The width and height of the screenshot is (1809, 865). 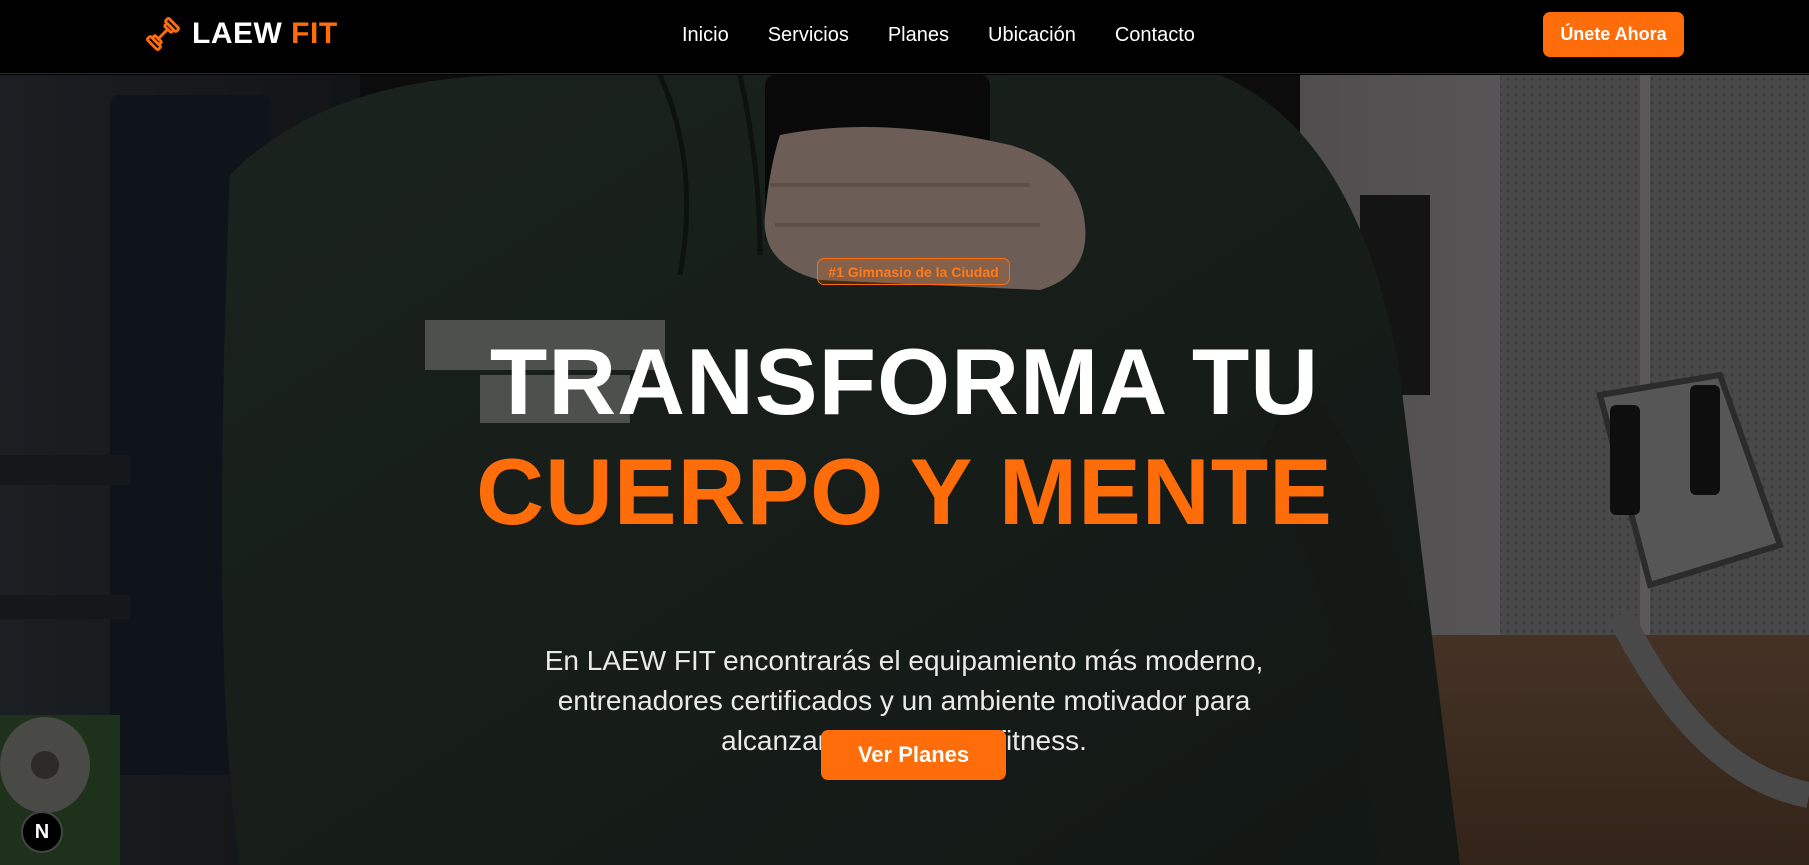 What do you see at coordinates (705, 35) in the screenshot?
I see `nav-link-inicio: Inicio` at bounding box center [705, 35].